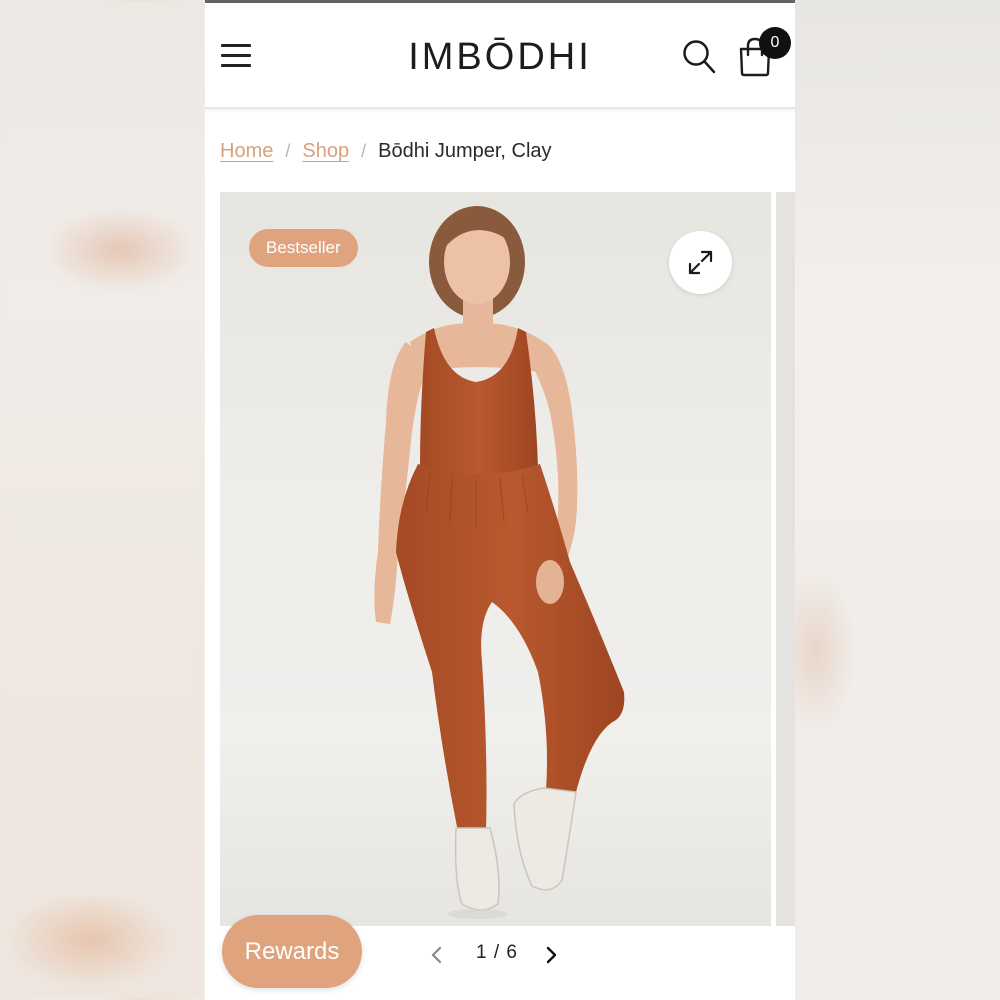 This screenshot has width=1000, height=1000. Describe the element at coordinates (292, 951) in the screenshot. I see `rewards-button: Rewards` at that location.